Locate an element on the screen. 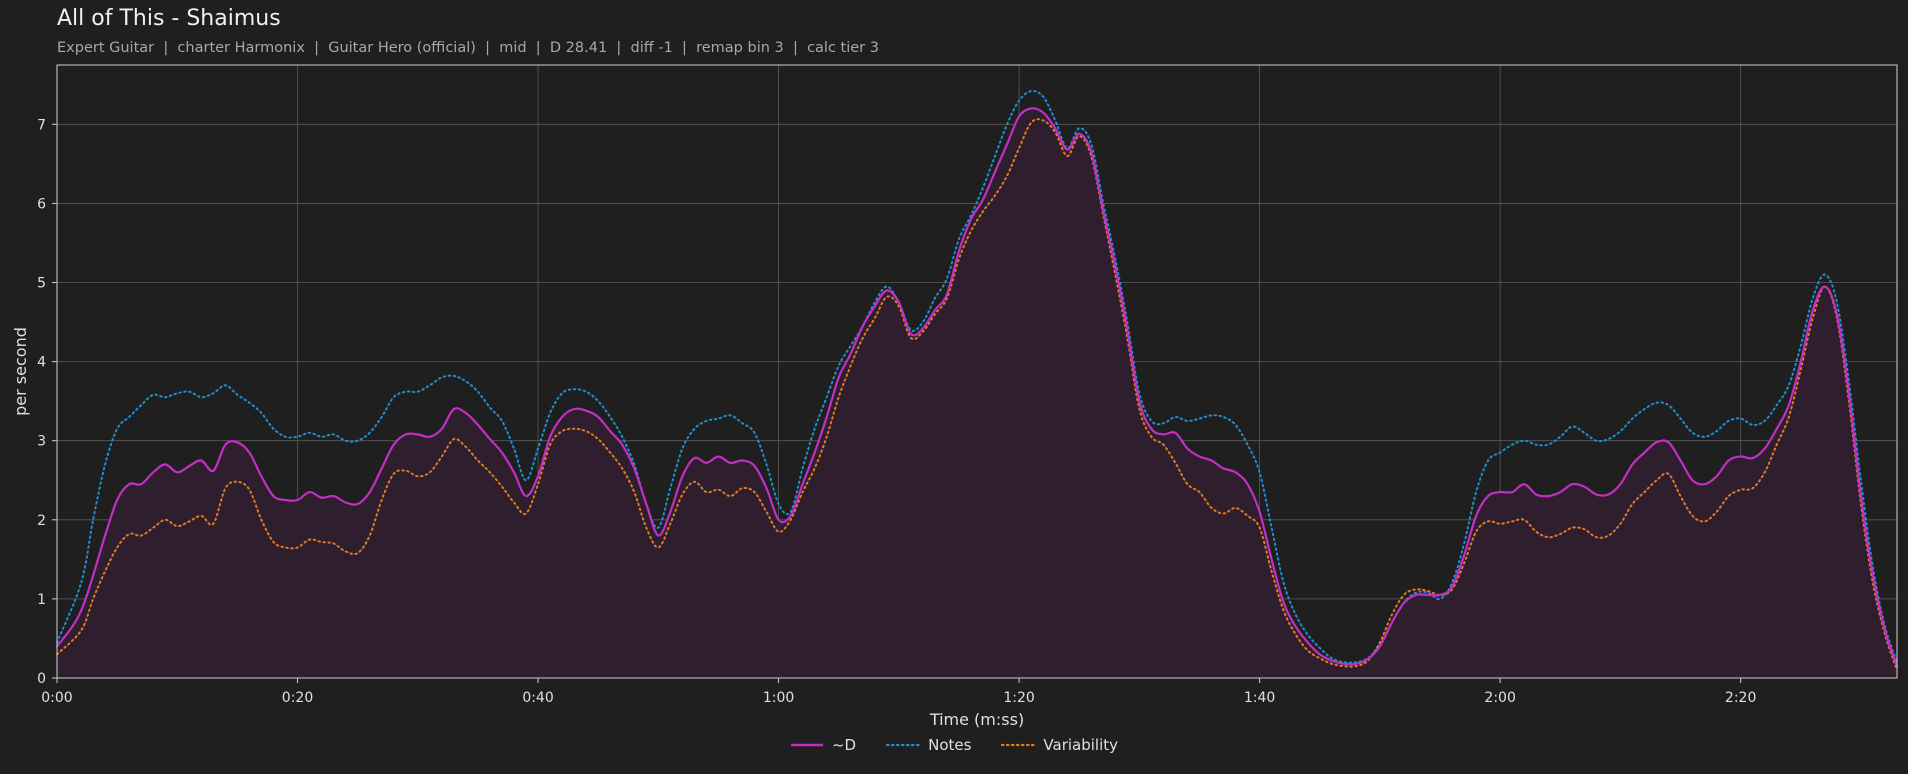 The height and width of the screenshot is (774, 1908). legend-label-d: ~D is located at coordinates (844, 745).